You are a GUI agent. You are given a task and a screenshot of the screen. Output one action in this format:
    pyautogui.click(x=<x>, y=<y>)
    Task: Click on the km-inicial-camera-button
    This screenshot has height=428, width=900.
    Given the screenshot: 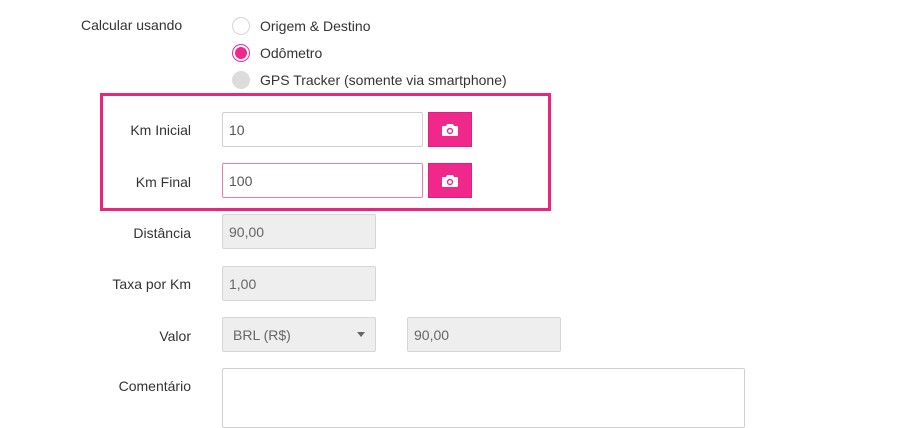 What is the action you would take?
    pyautogui.click(x=450, y=129)
    